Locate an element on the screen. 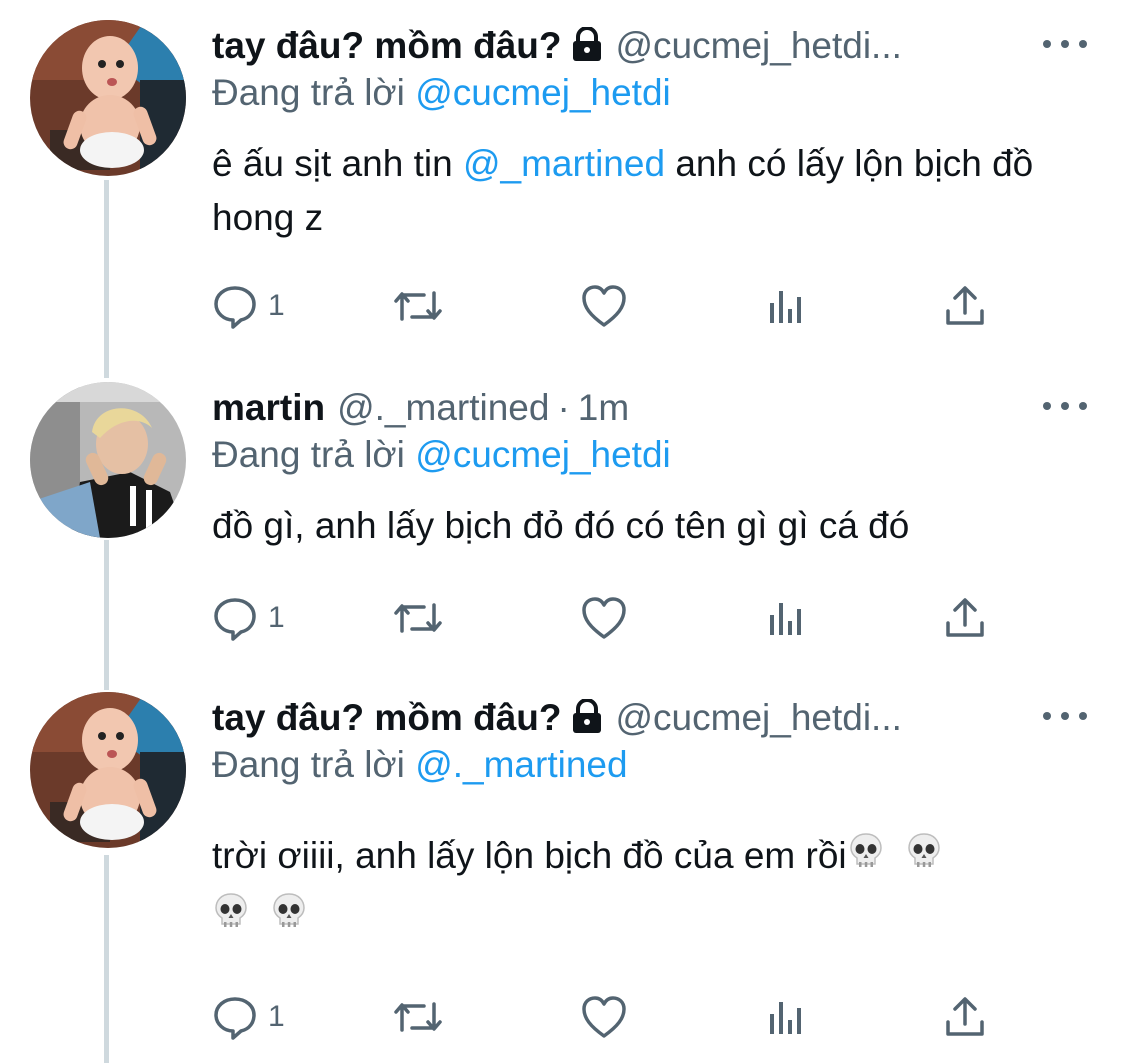  tweet-header: martin @._martined · 1m is located at coordinates (623, 408).